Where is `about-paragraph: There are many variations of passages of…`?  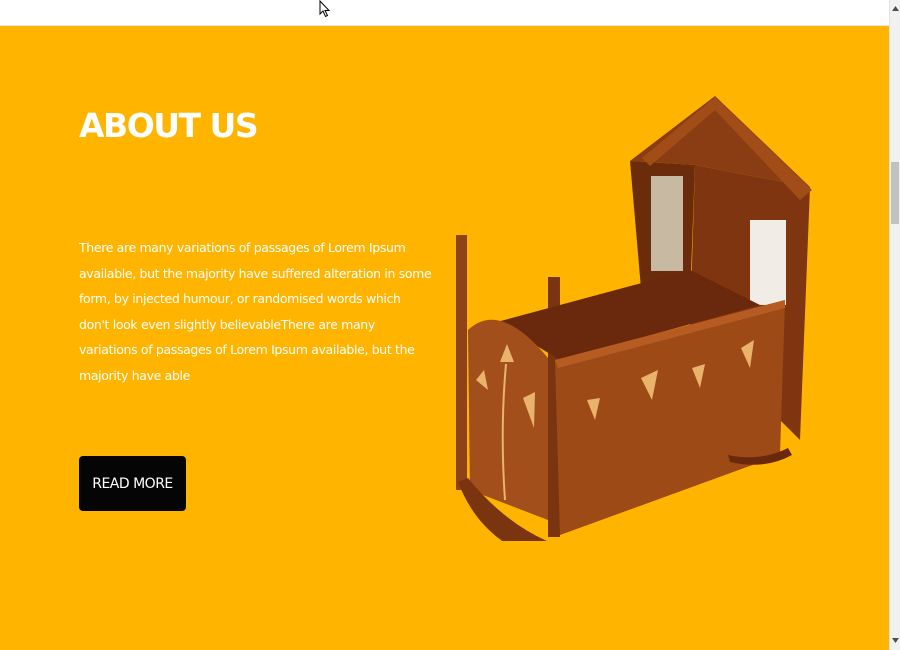 about-paragraph: There are many variations of passages of… is located at coordinates (255, 311).